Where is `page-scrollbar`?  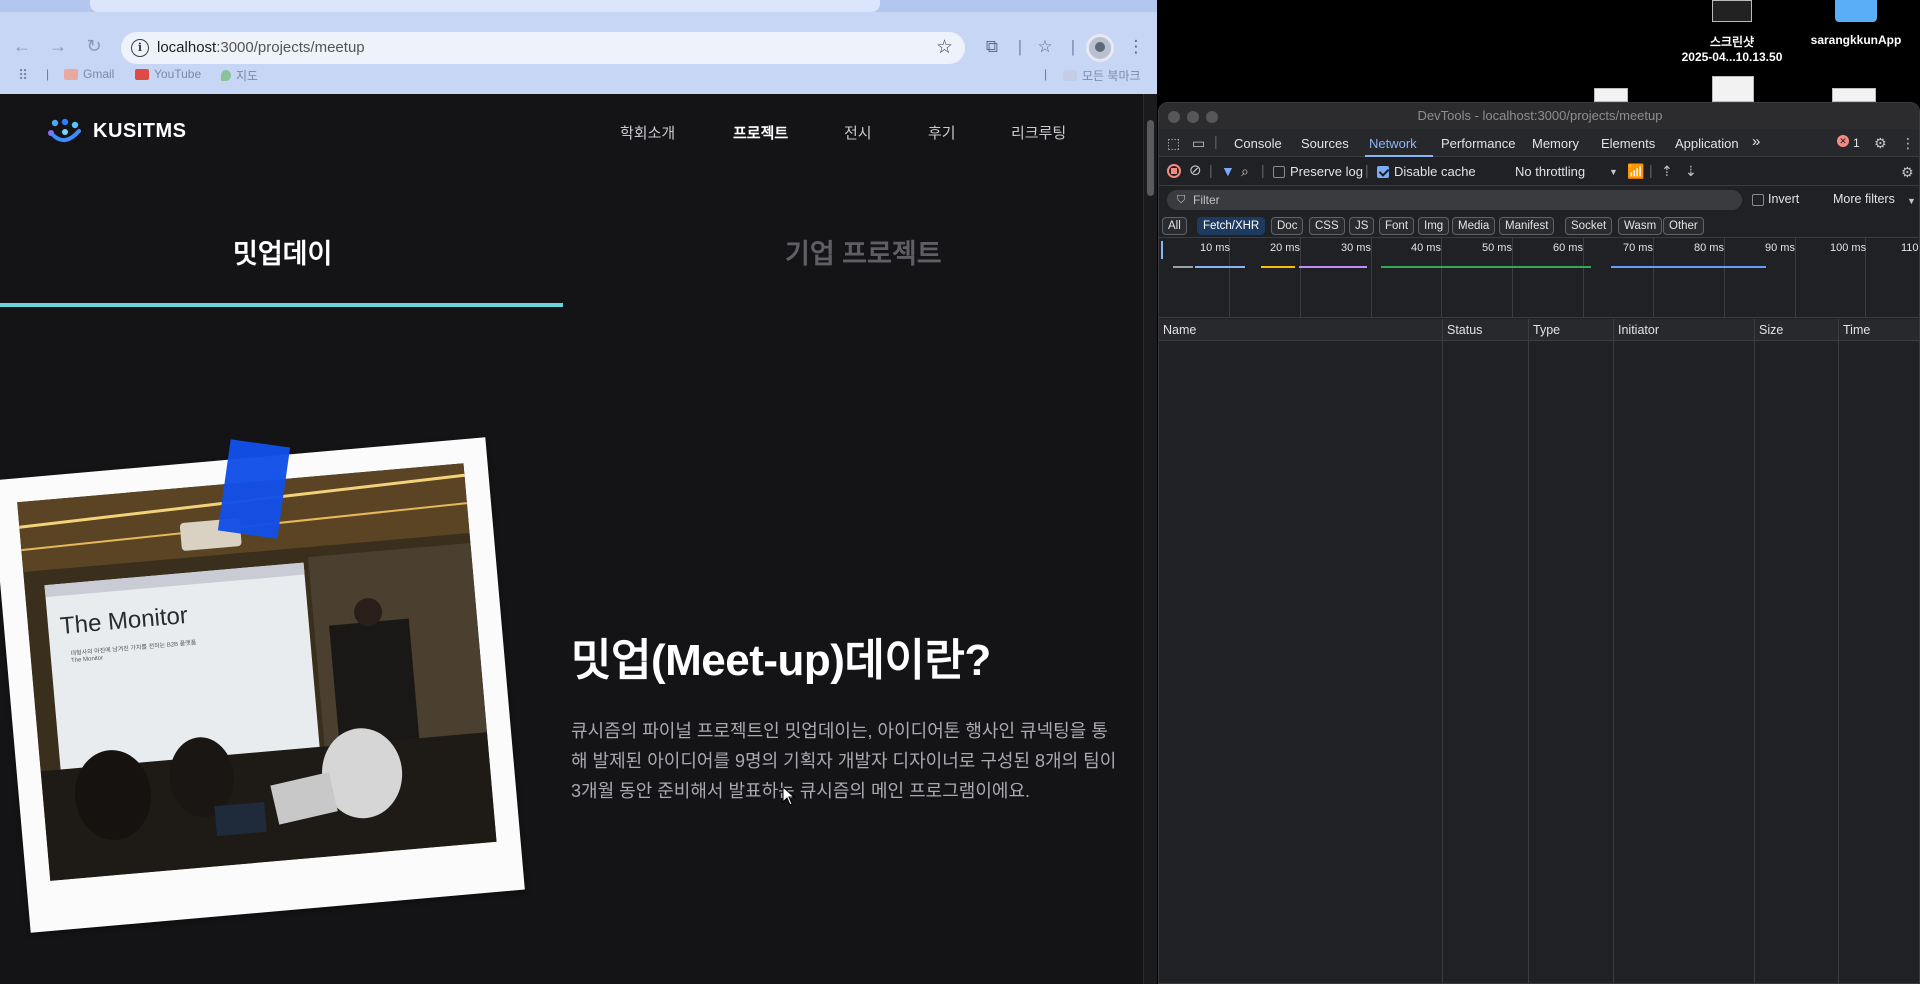 page-scrollbar is located at coordinates (1150, 539).